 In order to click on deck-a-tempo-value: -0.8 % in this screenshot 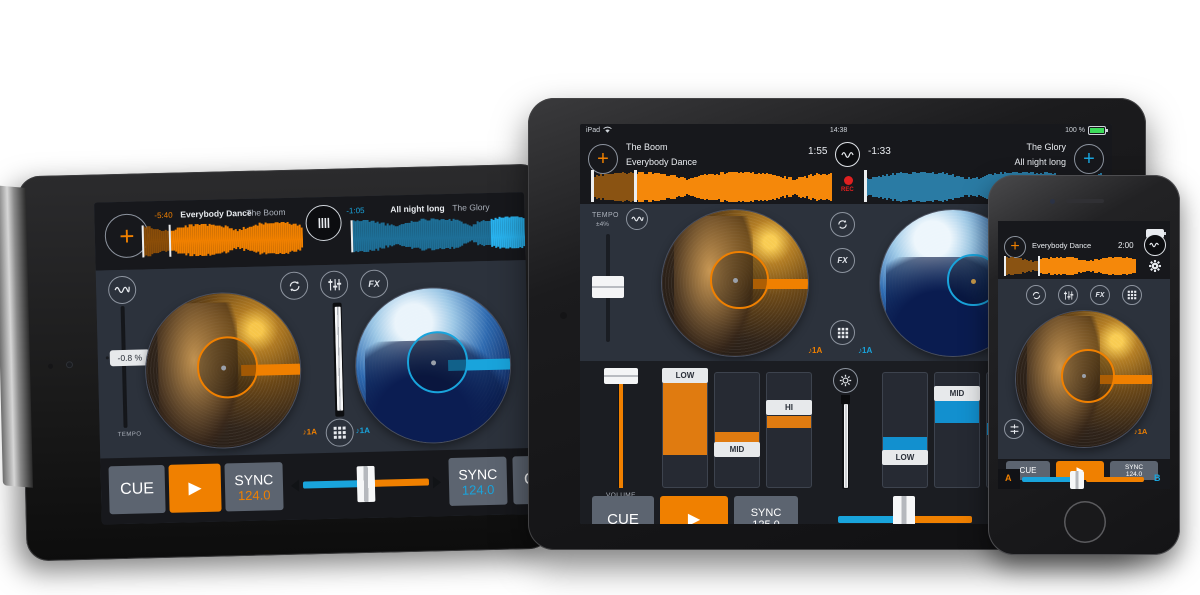, I will do `click(130, 358)`.